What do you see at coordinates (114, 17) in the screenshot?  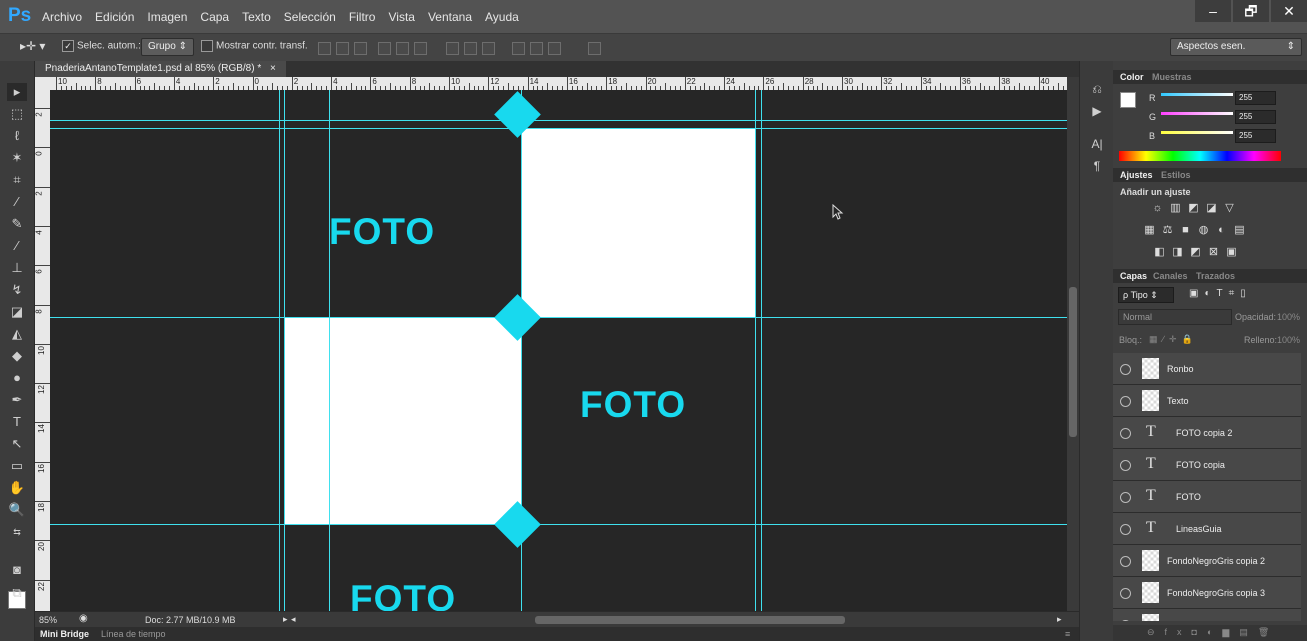 I see `menu-item-edicion: Edición` at bounding box center [114, 17].